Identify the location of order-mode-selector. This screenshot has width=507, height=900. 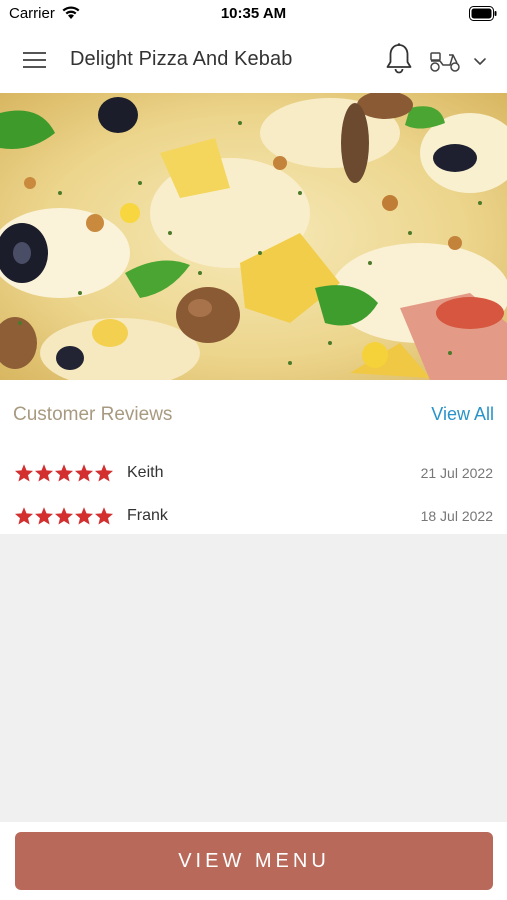
(460, 61).